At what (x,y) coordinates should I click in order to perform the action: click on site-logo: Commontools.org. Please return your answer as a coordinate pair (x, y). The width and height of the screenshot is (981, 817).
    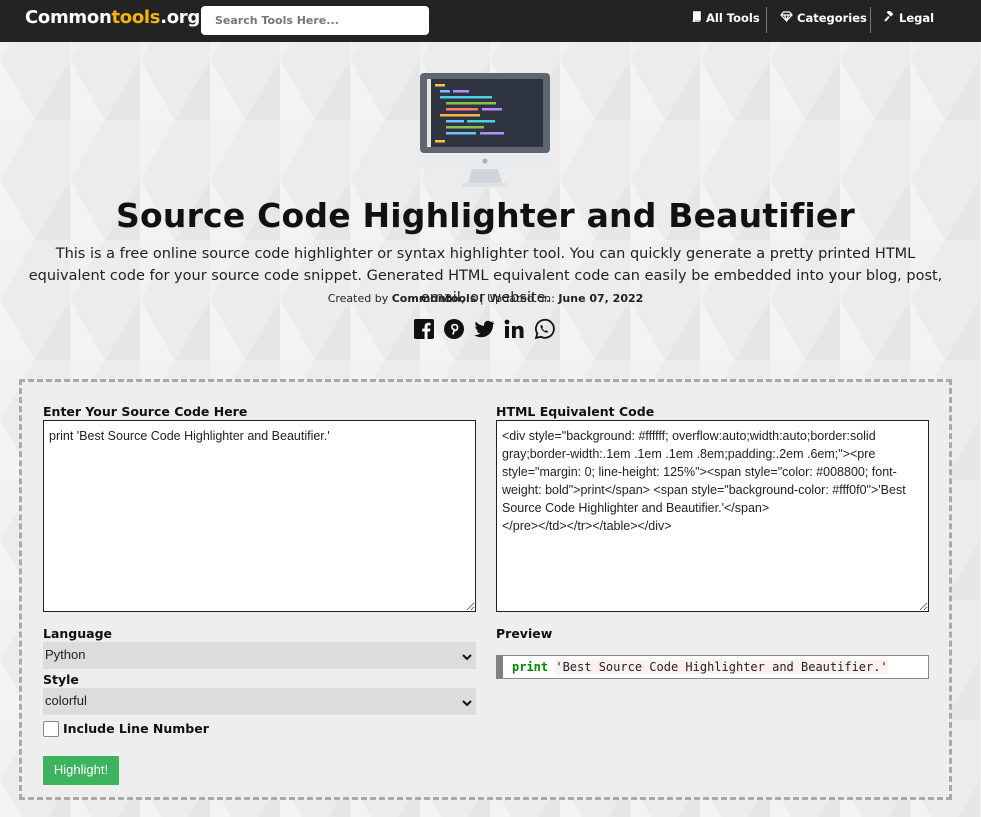
    Looking at the image, I should click on (112, 17).